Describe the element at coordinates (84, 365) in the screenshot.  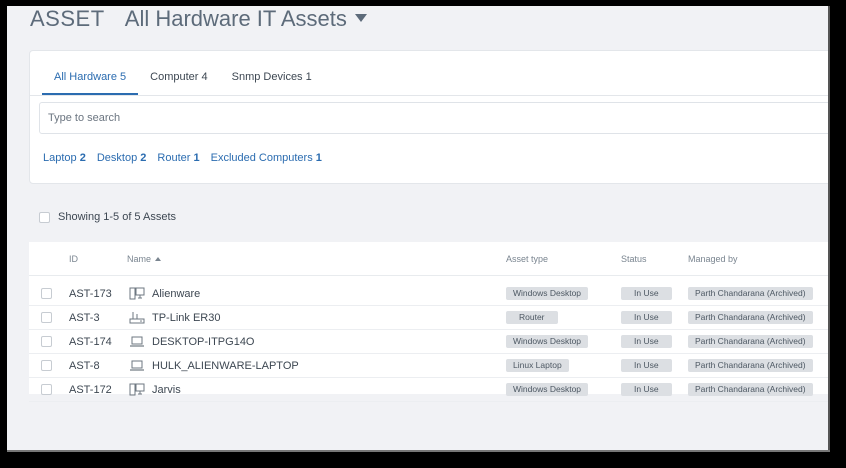
I see `asset-id: AST-8` at that location.